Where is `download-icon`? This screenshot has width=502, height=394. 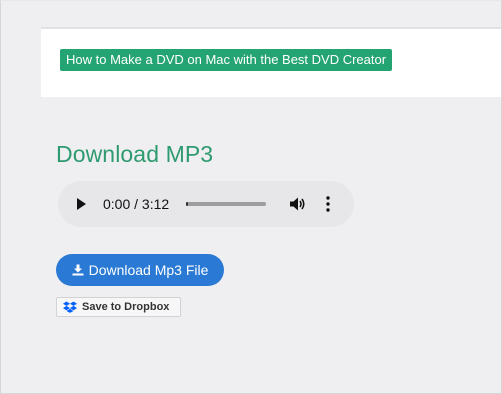 download-icon is located at coordinates (78, 270).